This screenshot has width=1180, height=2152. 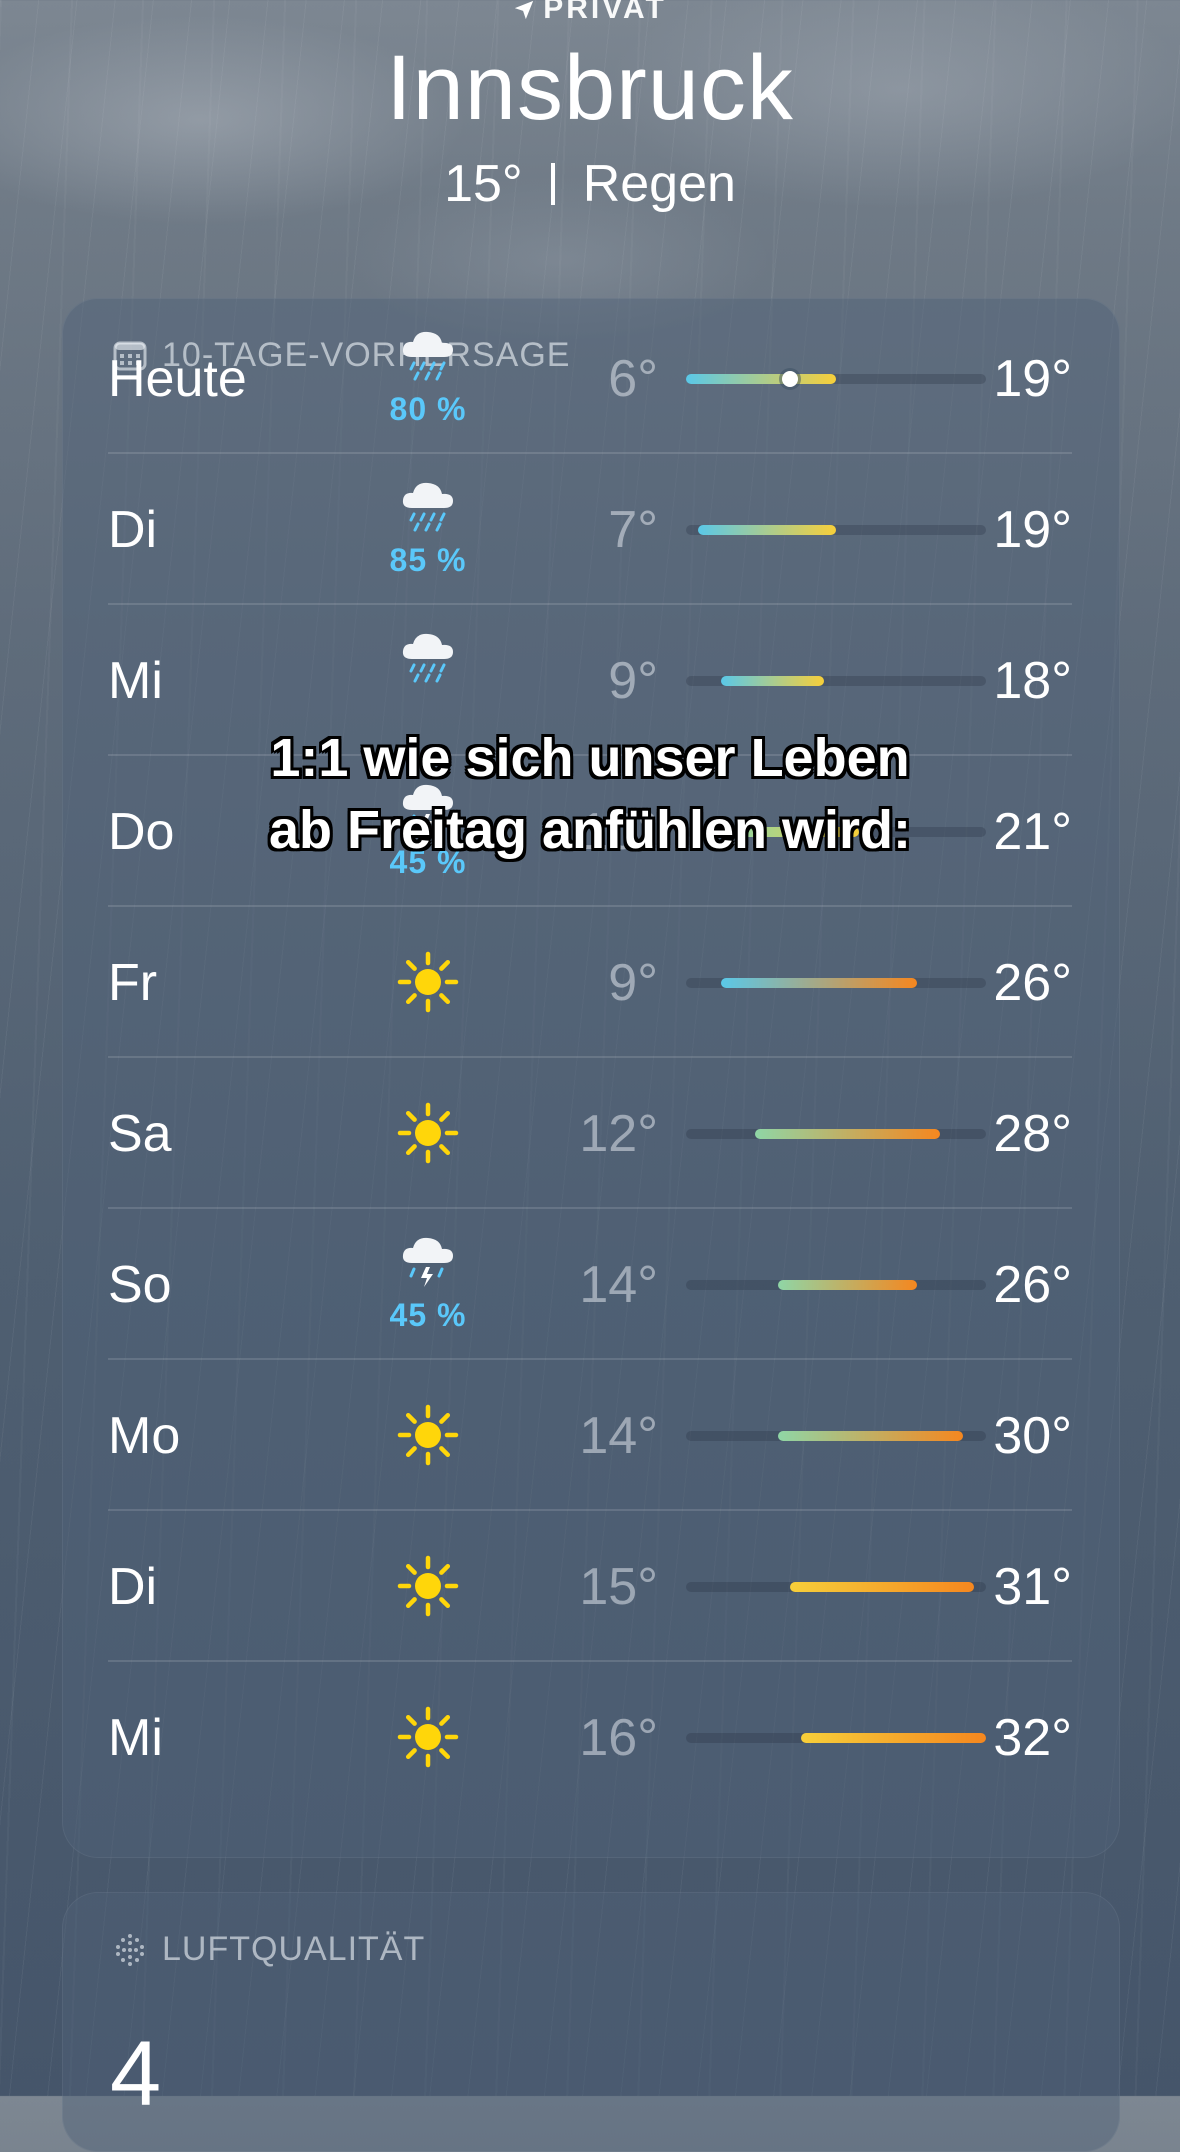 I want to click on forecast-row: Mo 14° 30°, so click(x=590, y=1435).